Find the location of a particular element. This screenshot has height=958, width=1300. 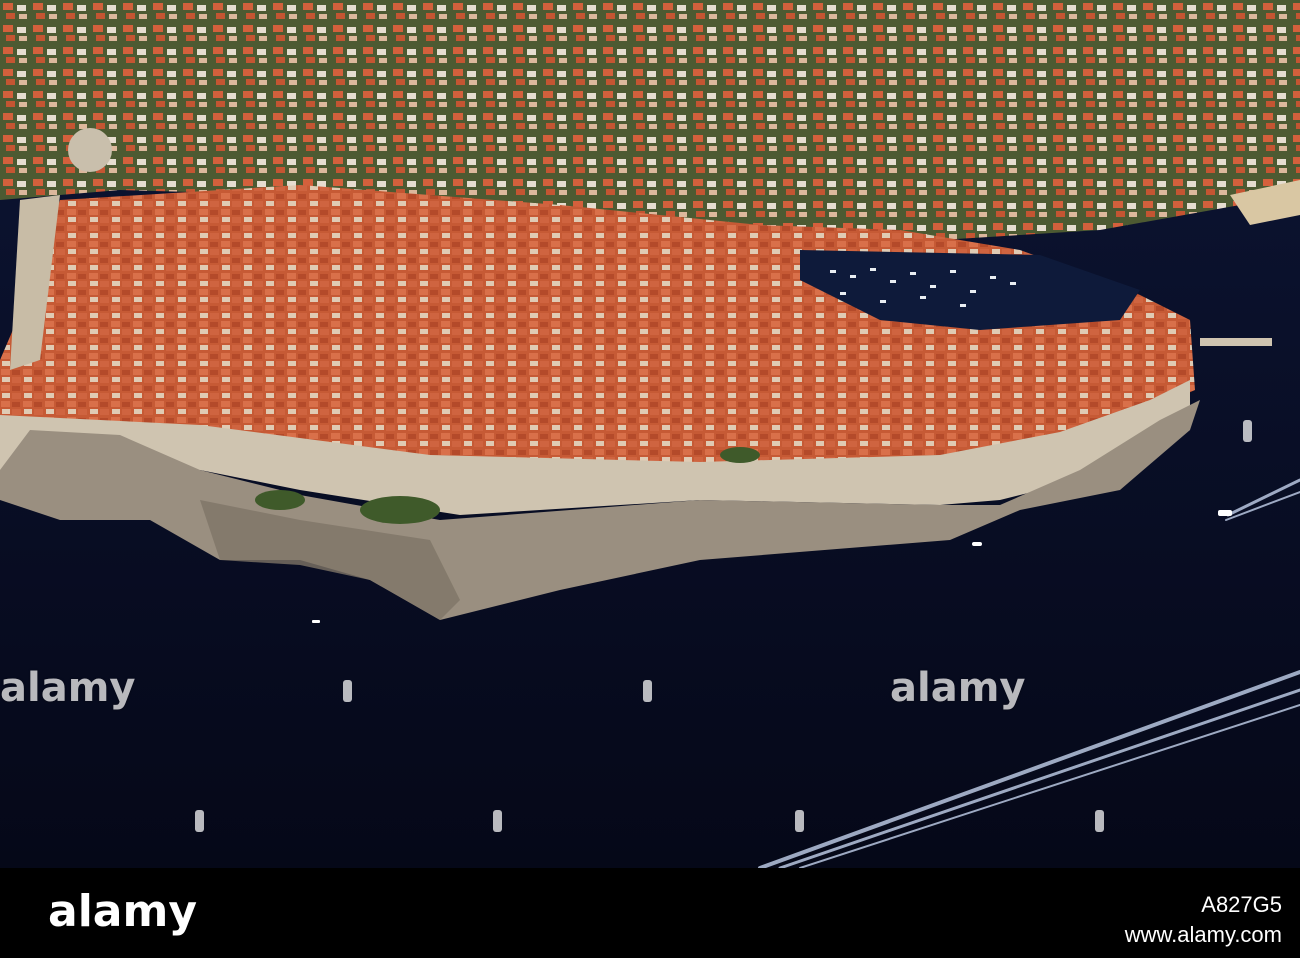

pier is located at coordinates (1236, 342).